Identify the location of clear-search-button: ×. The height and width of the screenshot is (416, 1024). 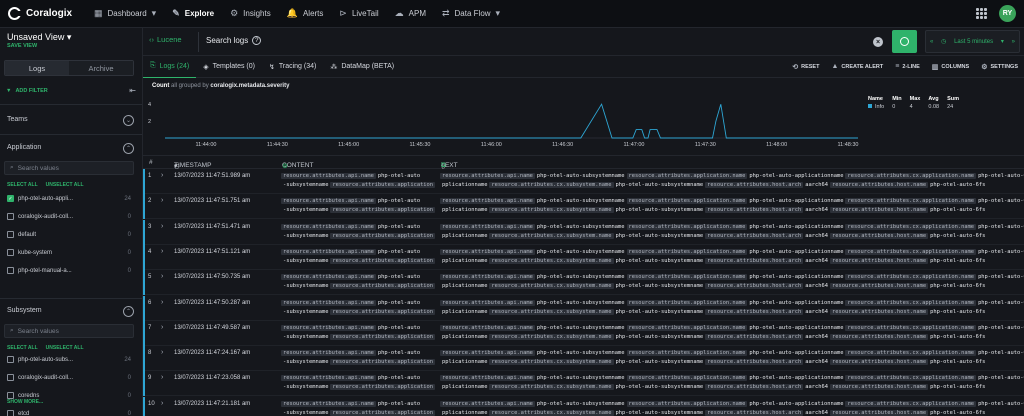
(878, 42).